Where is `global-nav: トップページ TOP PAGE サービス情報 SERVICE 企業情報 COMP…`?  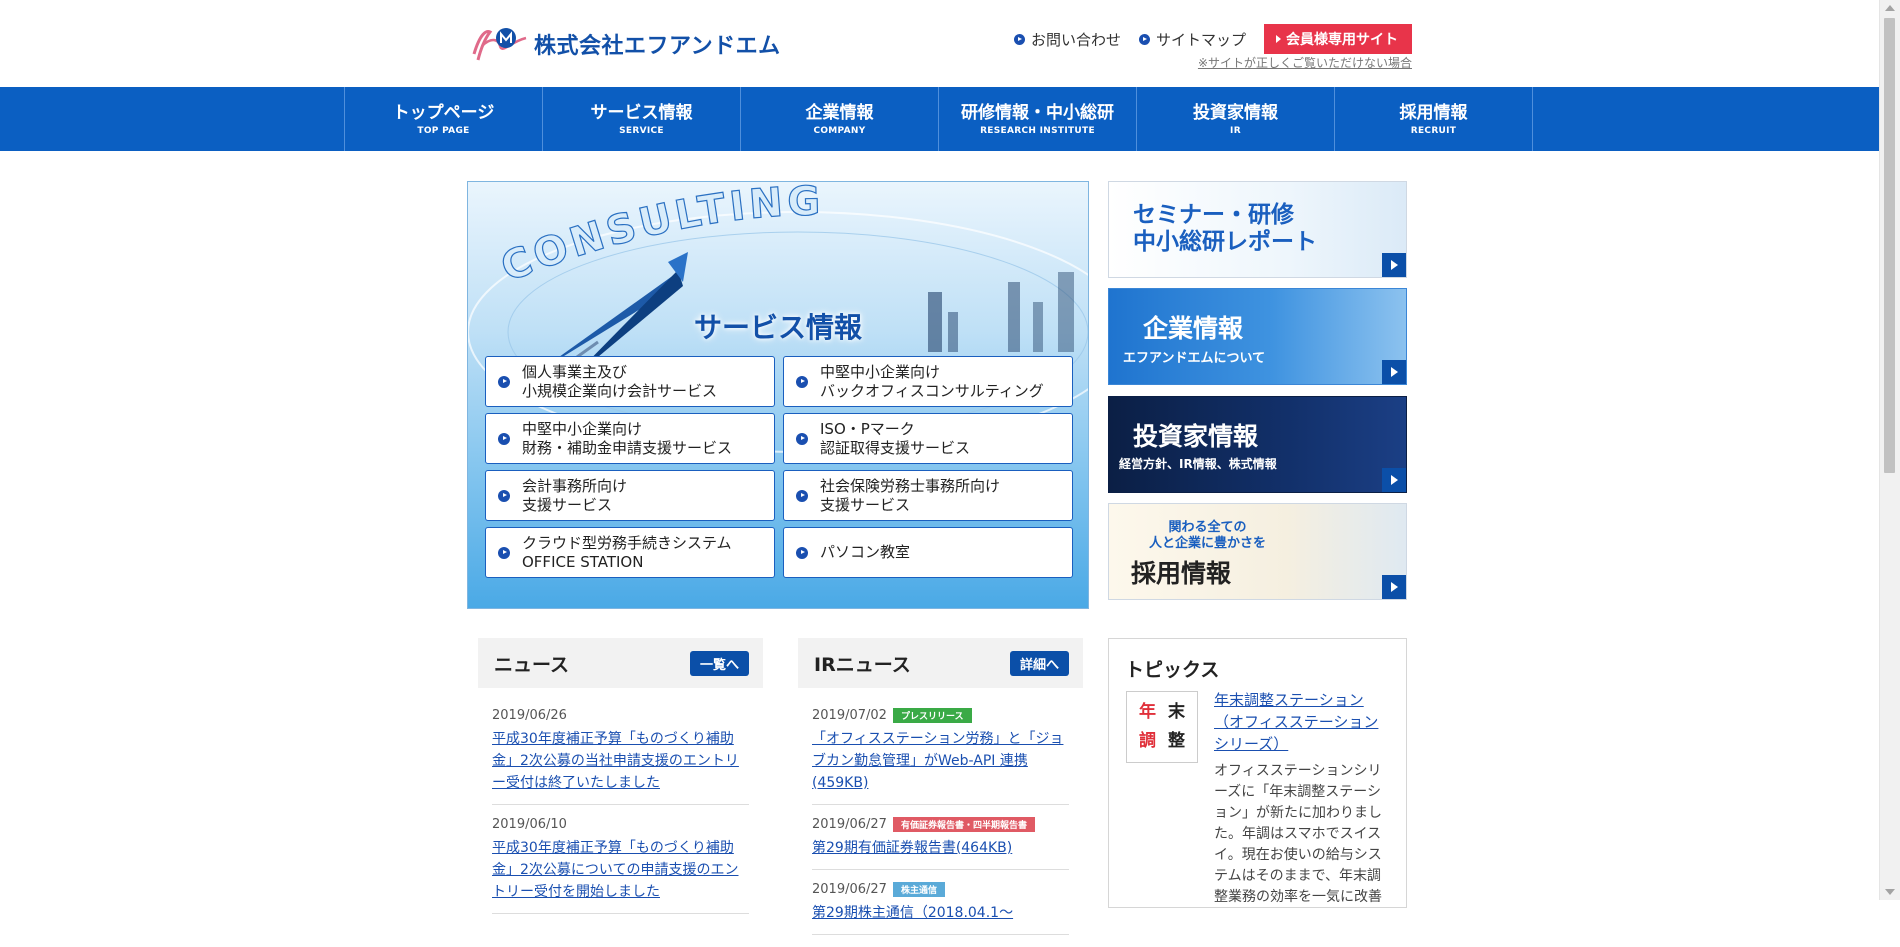 global-nav: トップページ TOP PAGE サービス情報 SERVICE 企業情報 COMP… is located at coordinates (940, 119).